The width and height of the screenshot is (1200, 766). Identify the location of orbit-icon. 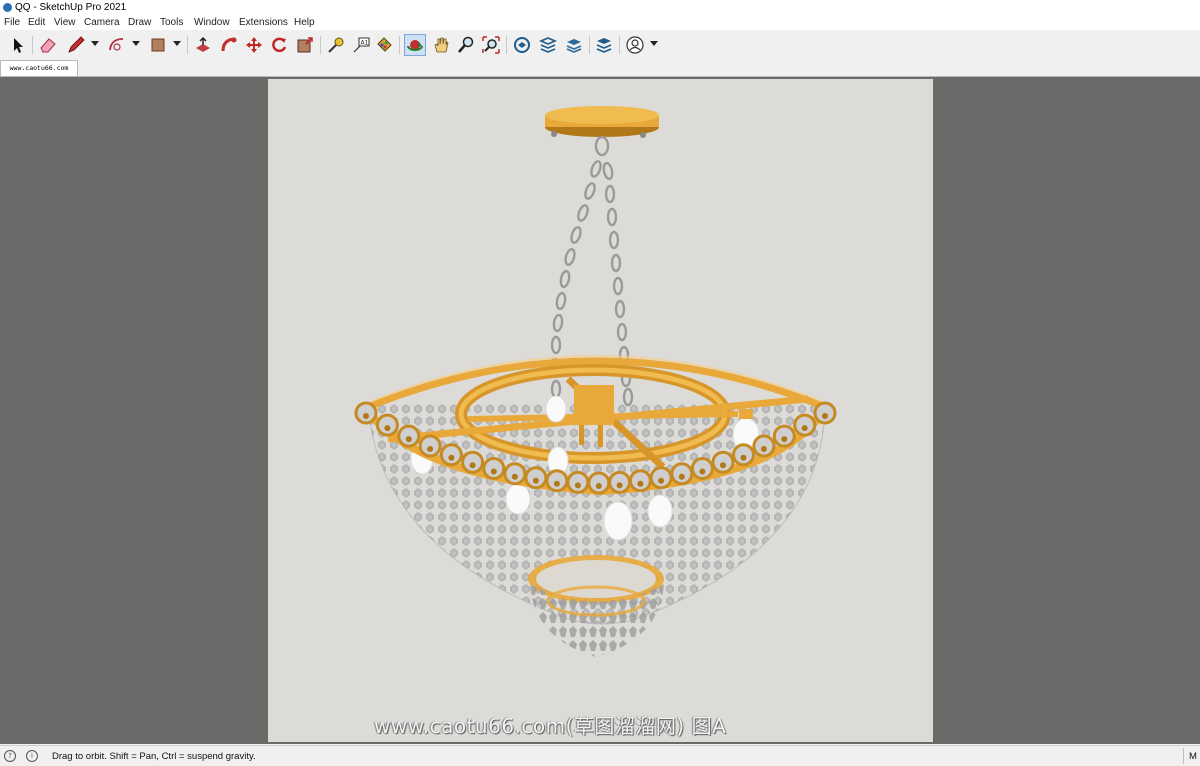
(415, 45).